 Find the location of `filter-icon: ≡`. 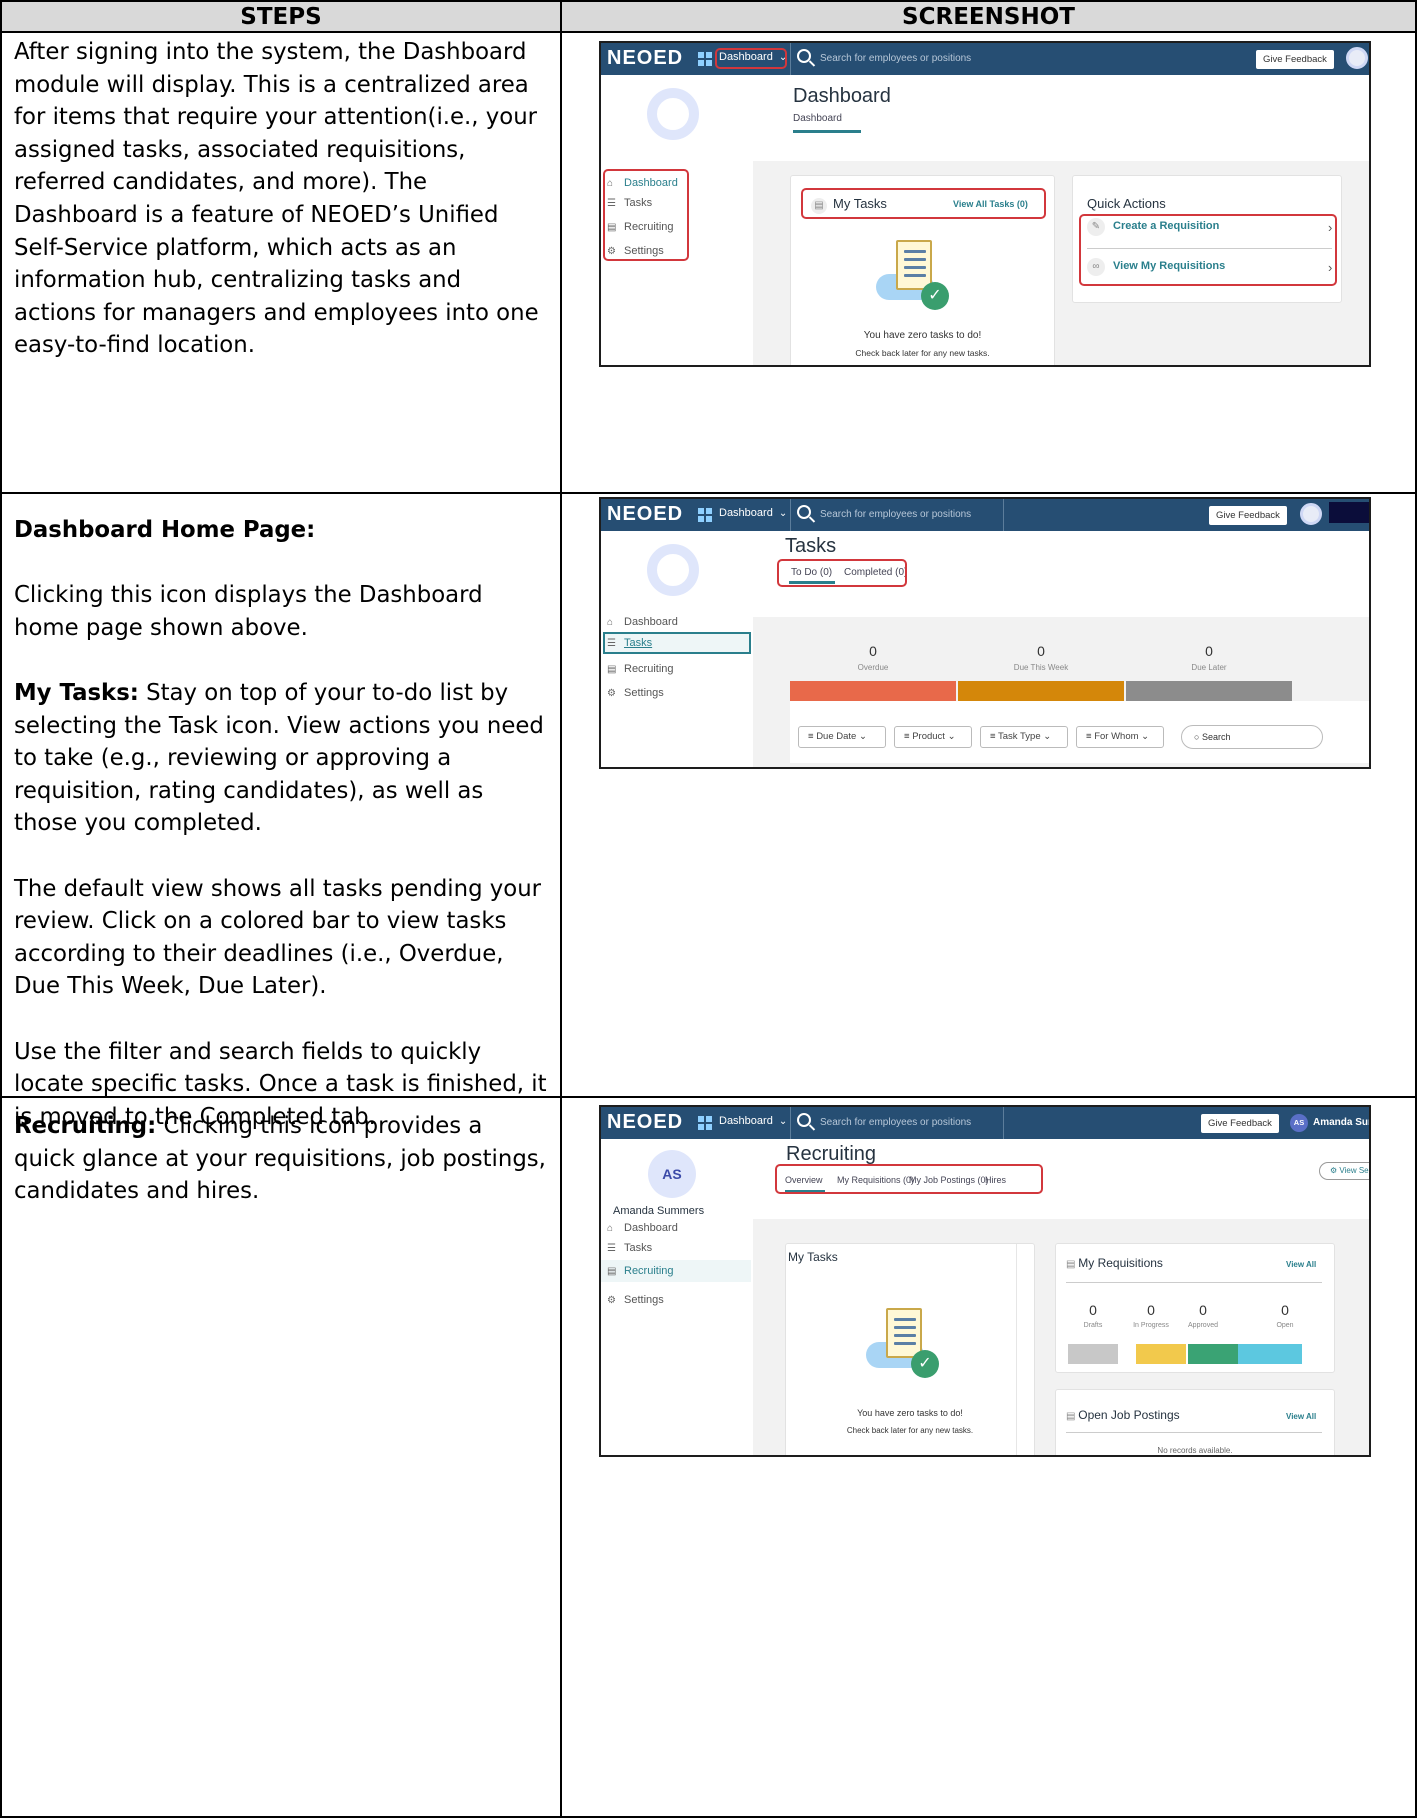

filter-icon: ≡ is located at coordinates (1090, 736).